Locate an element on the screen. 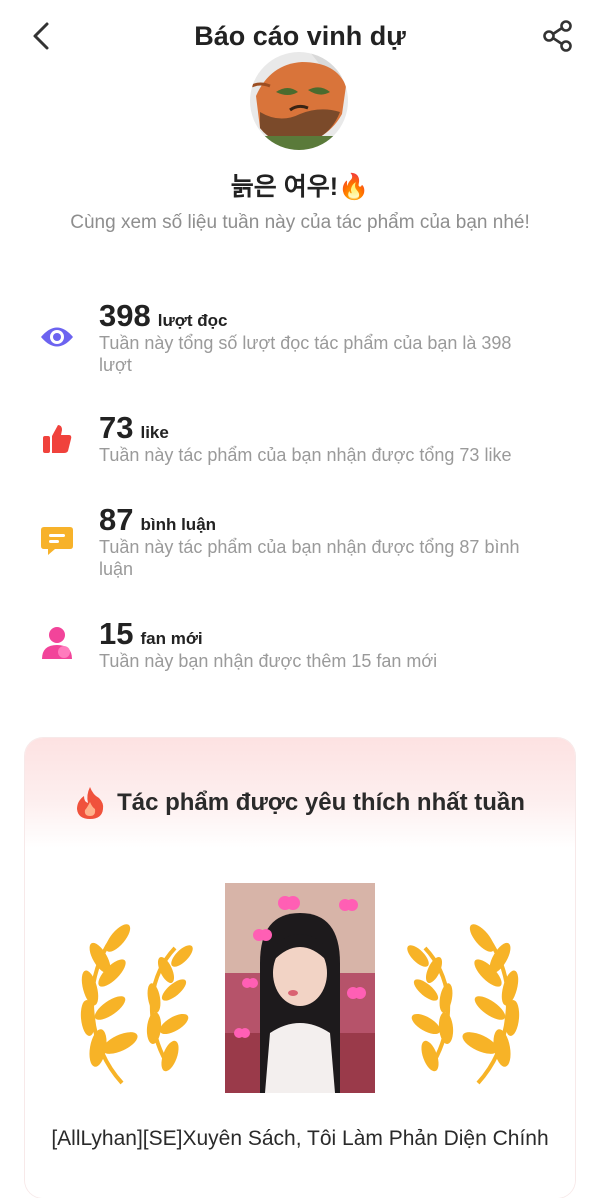 Image resolution: width=600 pixels, height=1198 pixels. share-icon is located at coordinates (557, 36).